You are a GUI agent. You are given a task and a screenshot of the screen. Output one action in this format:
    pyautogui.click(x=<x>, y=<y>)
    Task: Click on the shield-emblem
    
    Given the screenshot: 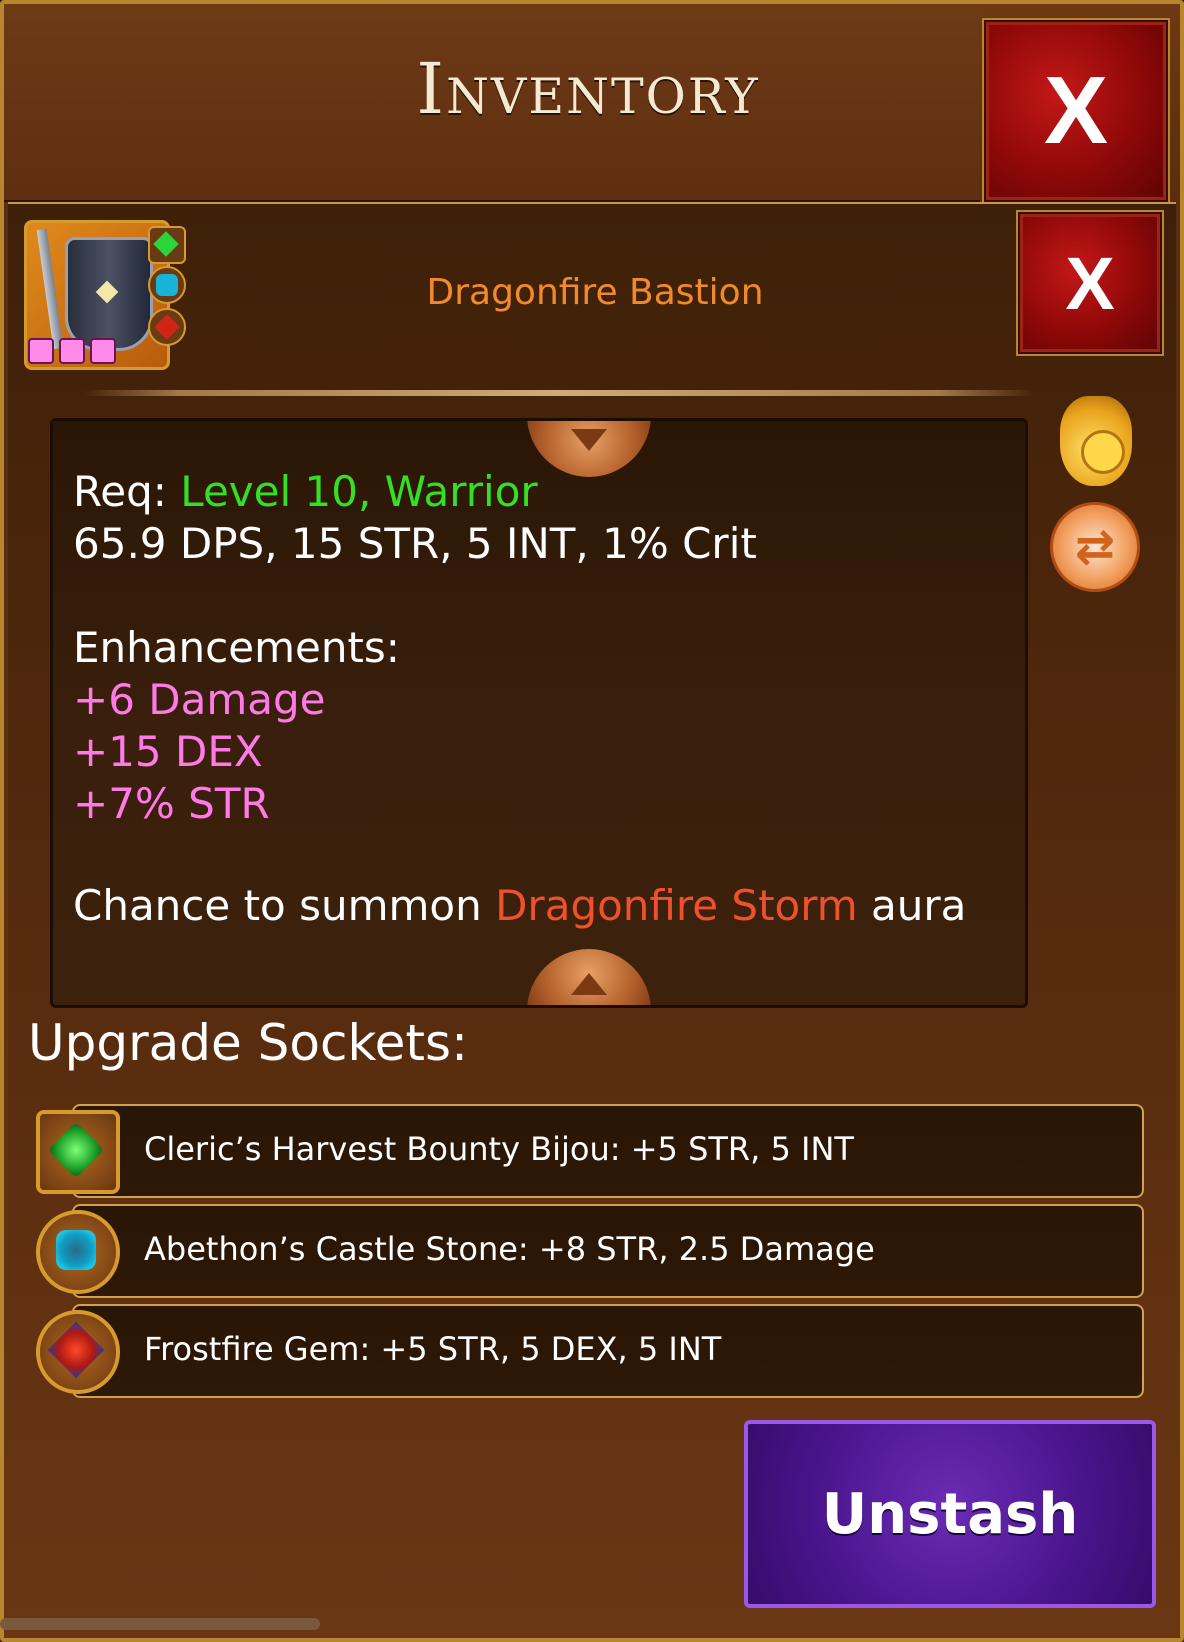 What is the action you would take?
    pyautogui.click(x=107, y=292)
    